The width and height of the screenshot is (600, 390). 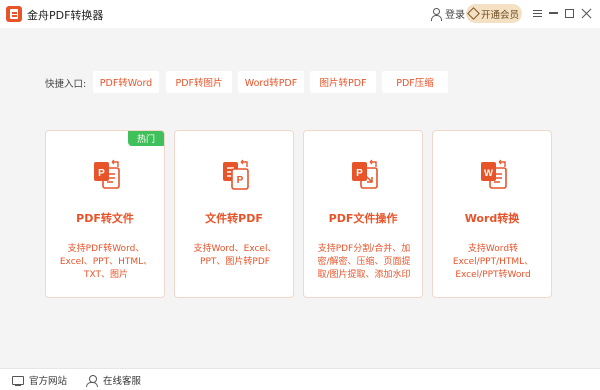 What do you see at coordinates (126, 82) in the screenshot?
I see `quick-entry-pdf-to-word: PDF转Word` at bounding box center [126, 82].